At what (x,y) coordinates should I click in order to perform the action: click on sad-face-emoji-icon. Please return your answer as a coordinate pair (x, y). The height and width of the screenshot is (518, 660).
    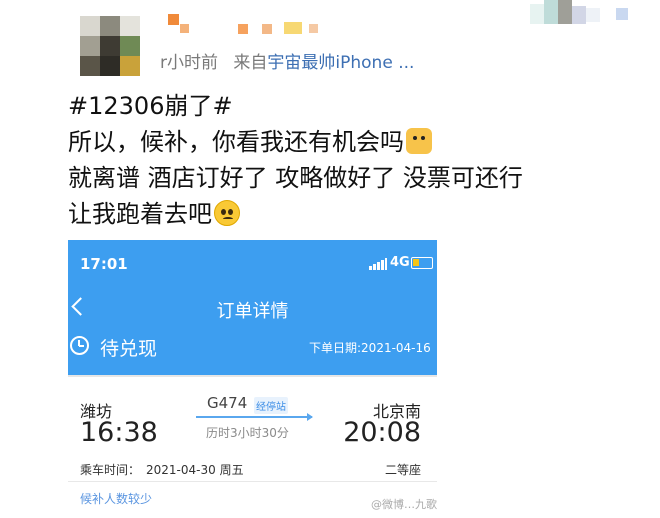
    Looking at the image, I should click on (227, 213).